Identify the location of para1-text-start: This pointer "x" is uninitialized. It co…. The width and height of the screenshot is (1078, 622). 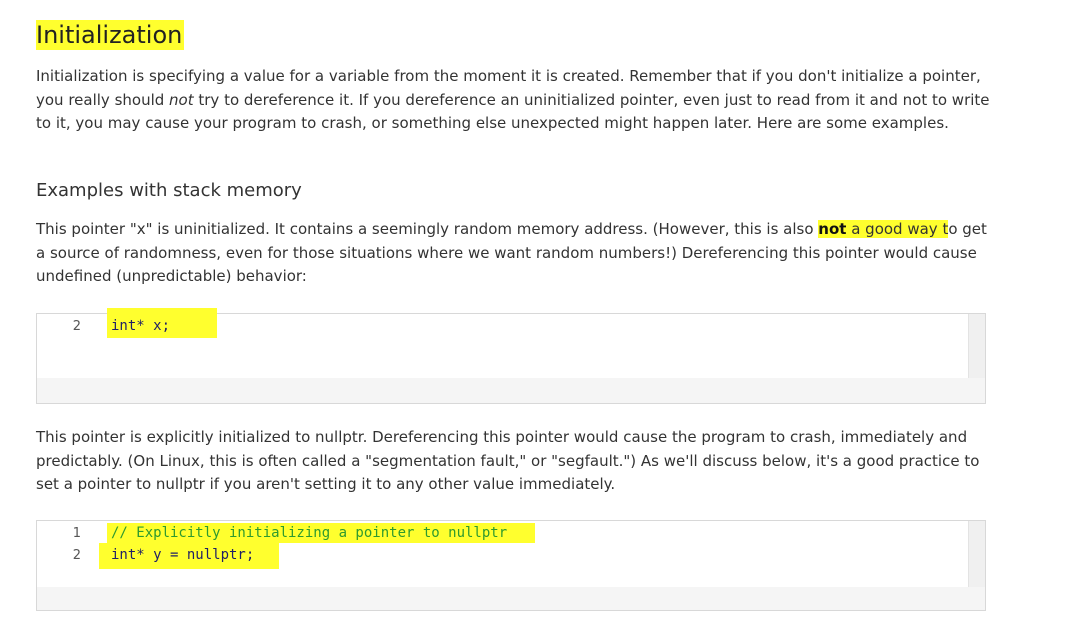
(427, 229).